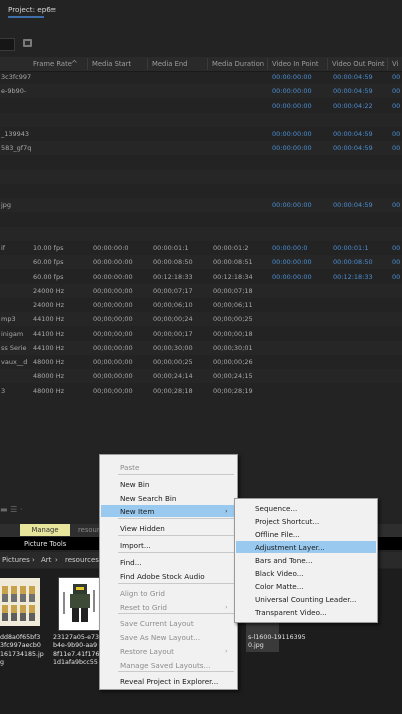  Describe the element at coordinates (170, 64) in the screenshot. I see `column-media-end: Media End` at that location.